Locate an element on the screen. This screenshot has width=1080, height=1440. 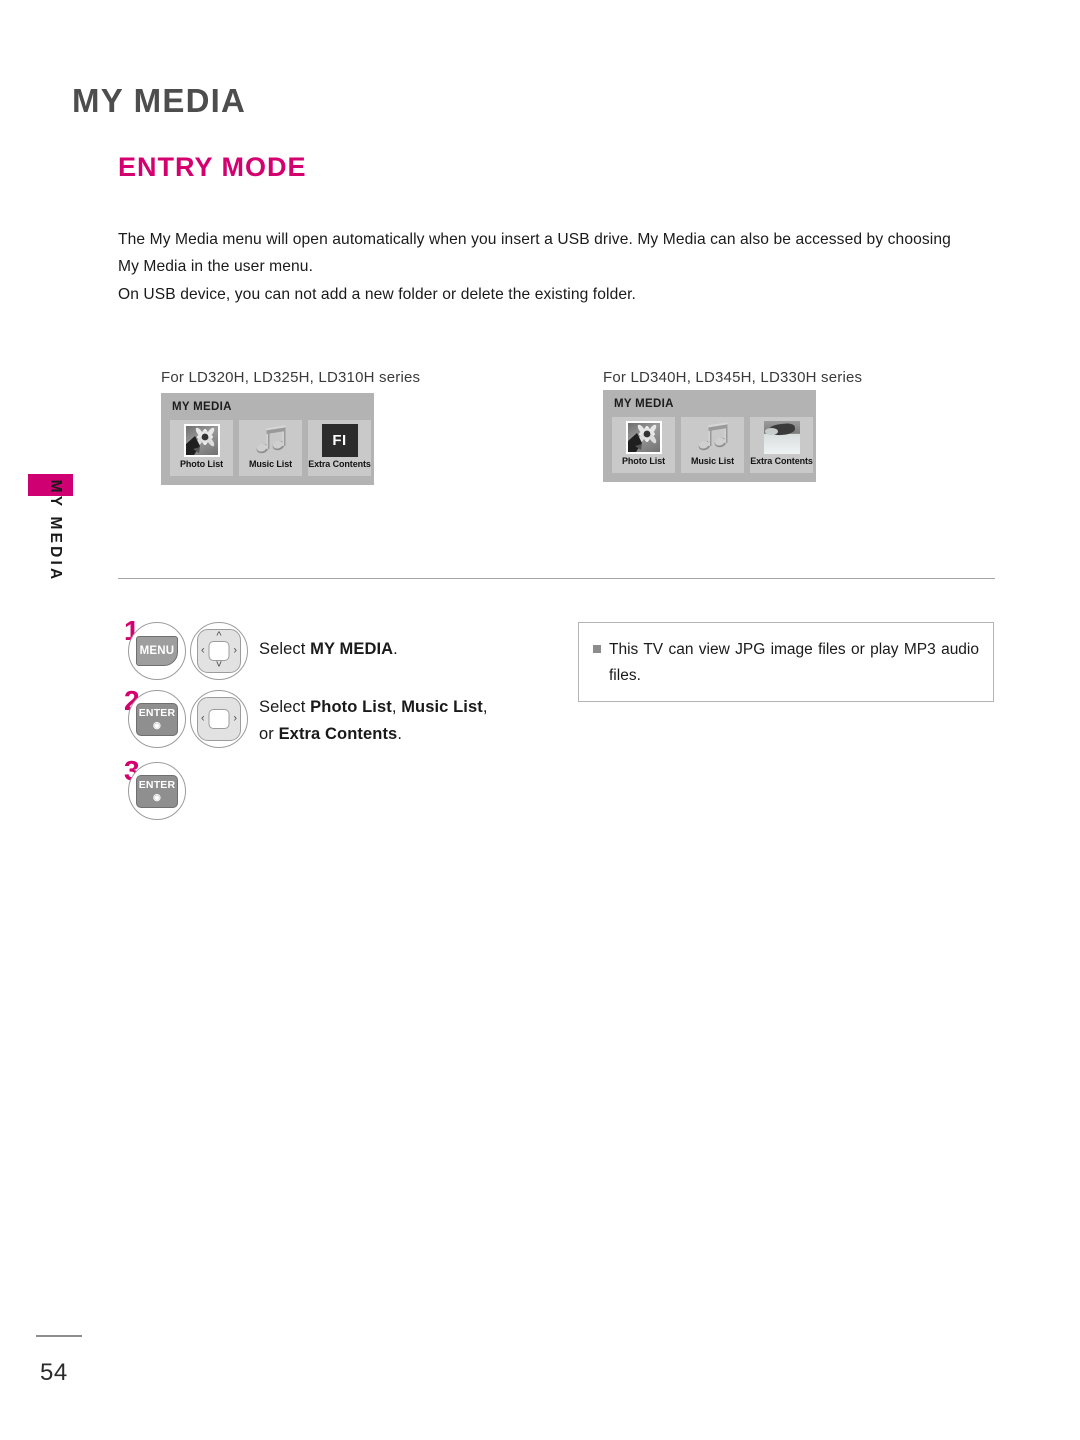
mockup-tiles-2: Photo List Music List Extra Contents is located at coordinates (712, 445).